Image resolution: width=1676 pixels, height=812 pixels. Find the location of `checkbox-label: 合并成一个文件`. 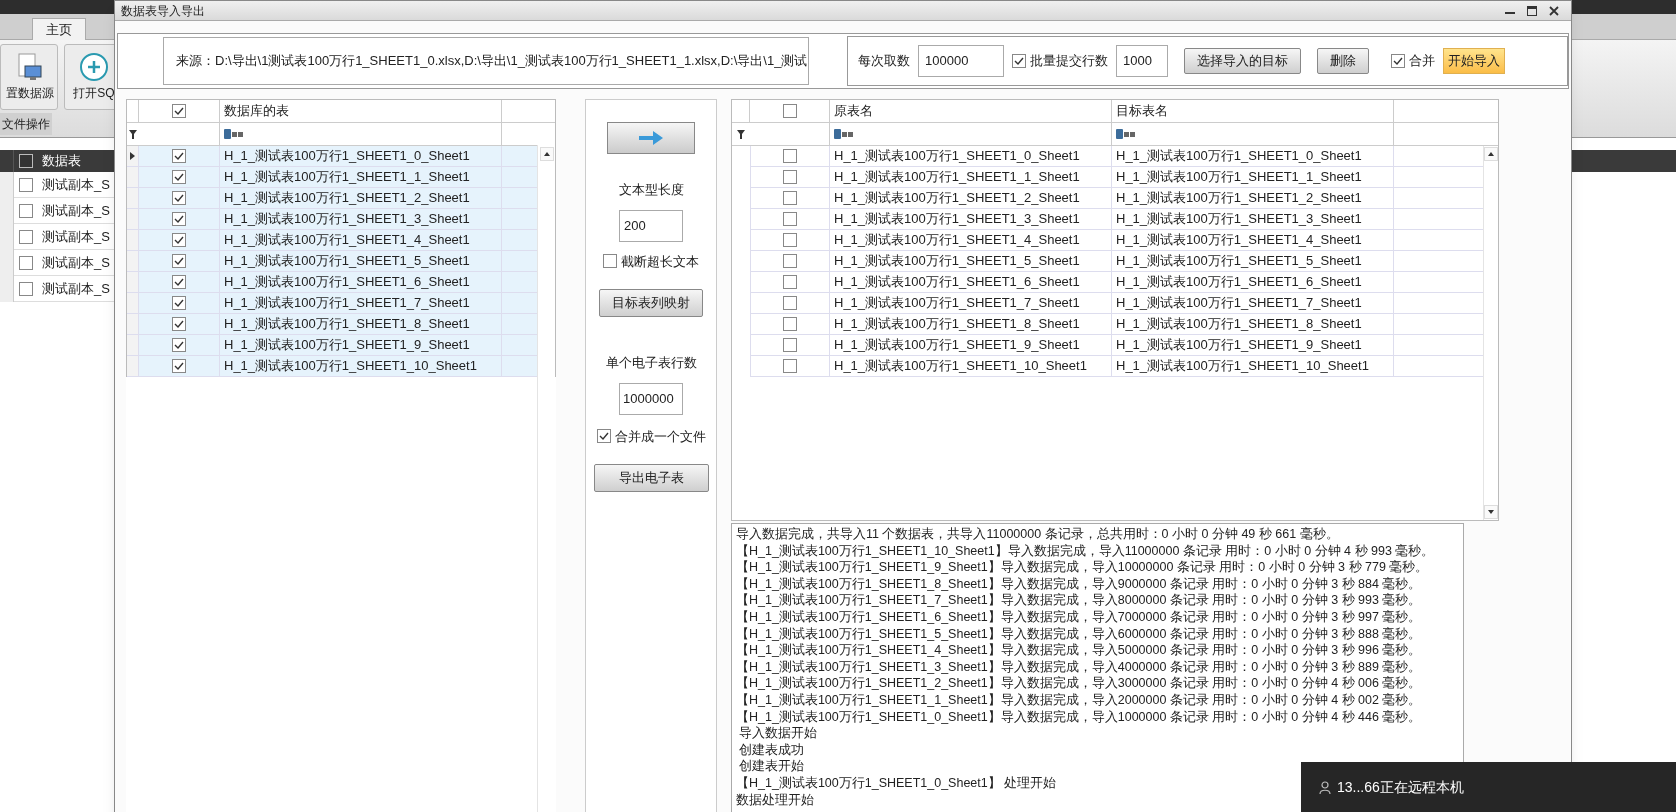

checkbox-label: 合并成一个文件 is located at coordinates (660, 436).